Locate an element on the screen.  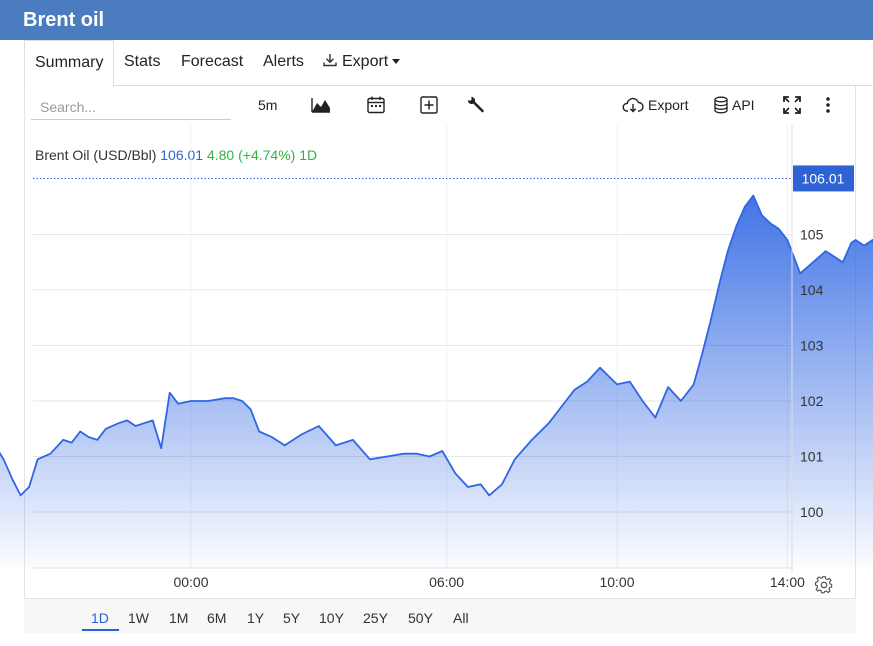
range-1y: 1Y is located at coordinates (255, 618).